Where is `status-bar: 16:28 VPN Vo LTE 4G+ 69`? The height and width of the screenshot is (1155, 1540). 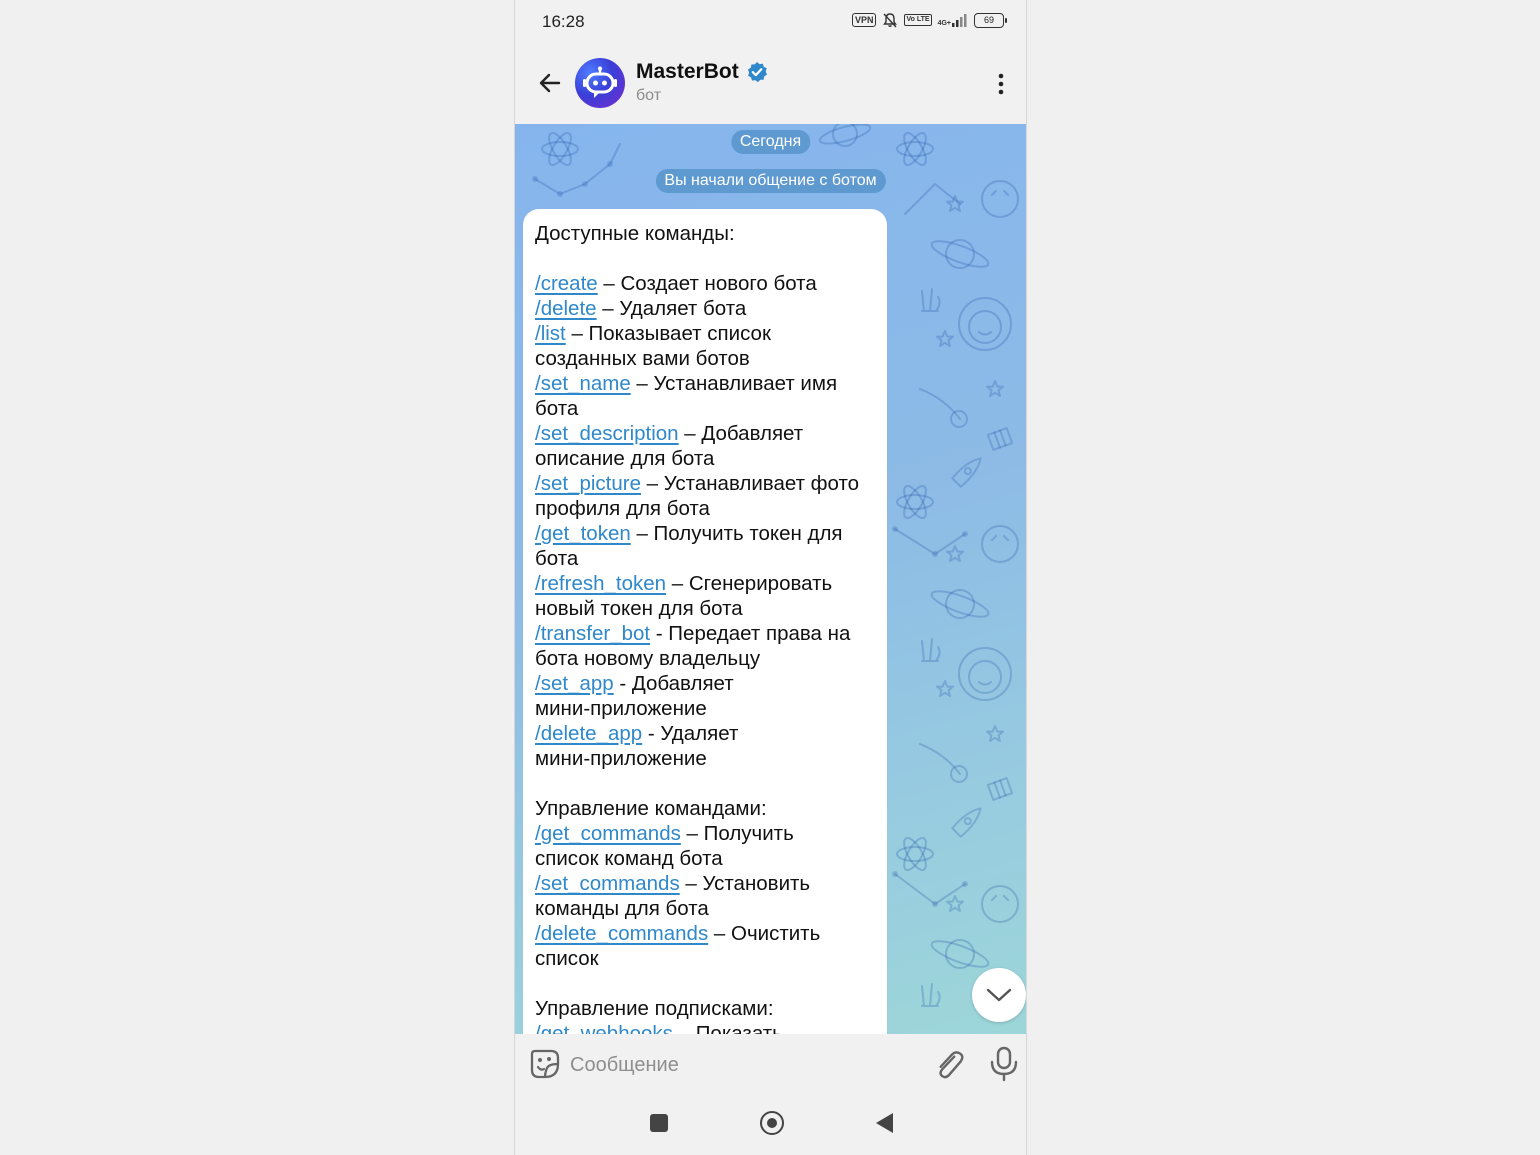
status-bar: 16:28 VPN Vo LTE 4G+ 69 is located at coordinates (770, 22).